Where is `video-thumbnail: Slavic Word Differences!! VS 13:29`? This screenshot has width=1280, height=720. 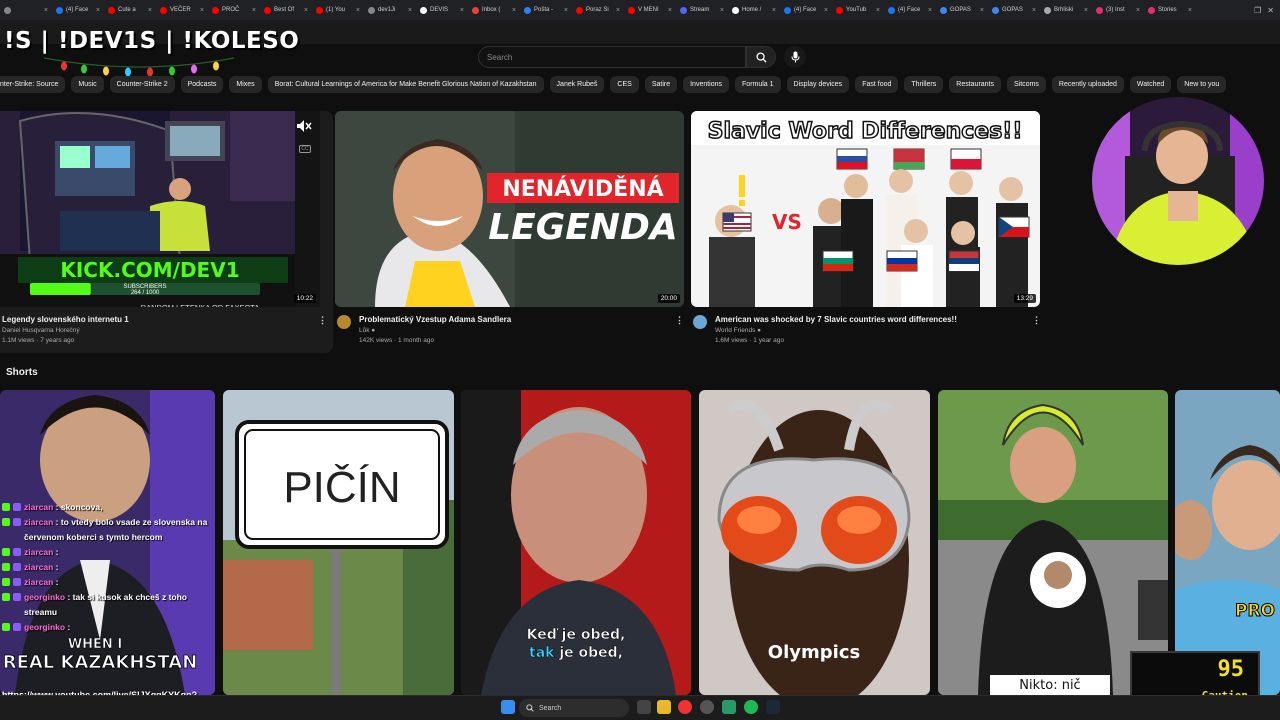
video-thumbnail: Slavic Word Differences!! VS 13:29 is located at coordinates (865, 209).